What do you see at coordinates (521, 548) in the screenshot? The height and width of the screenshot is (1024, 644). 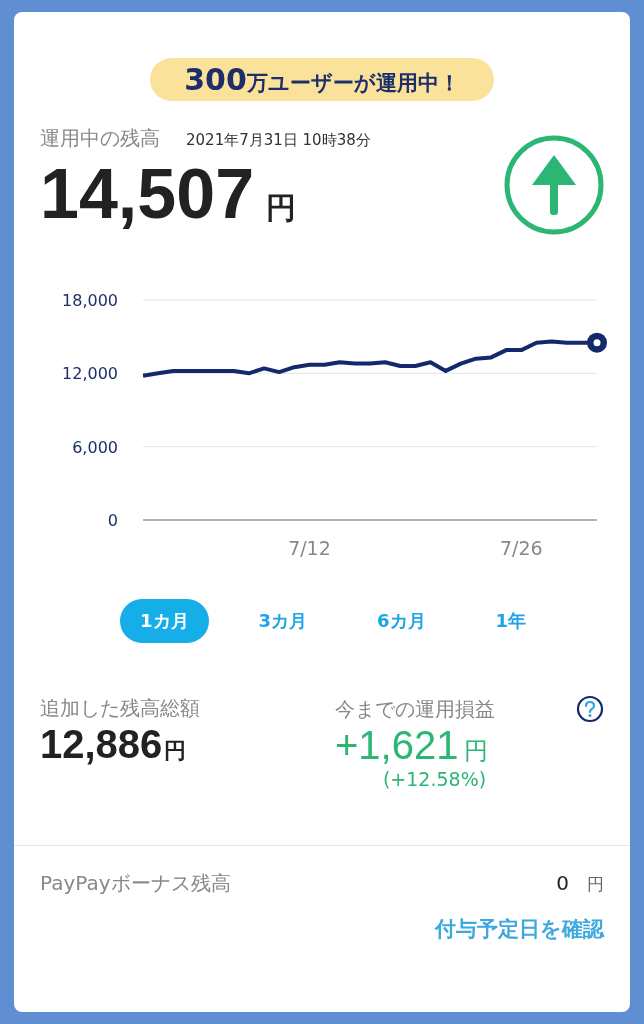 I see `x-axis-label: 7/26` at bounding box center [521, 548].